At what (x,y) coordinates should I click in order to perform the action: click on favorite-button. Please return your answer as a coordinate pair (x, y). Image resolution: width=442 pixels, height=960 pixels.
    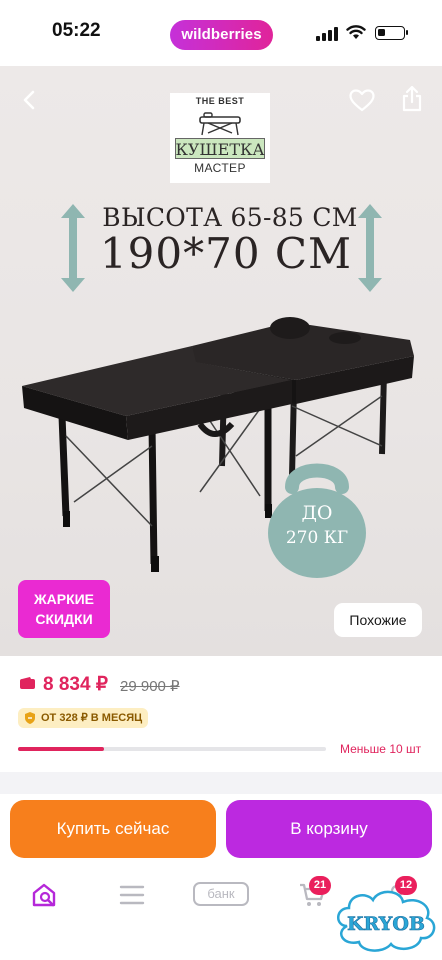
    Looking at the image, I should click on (362, 100).